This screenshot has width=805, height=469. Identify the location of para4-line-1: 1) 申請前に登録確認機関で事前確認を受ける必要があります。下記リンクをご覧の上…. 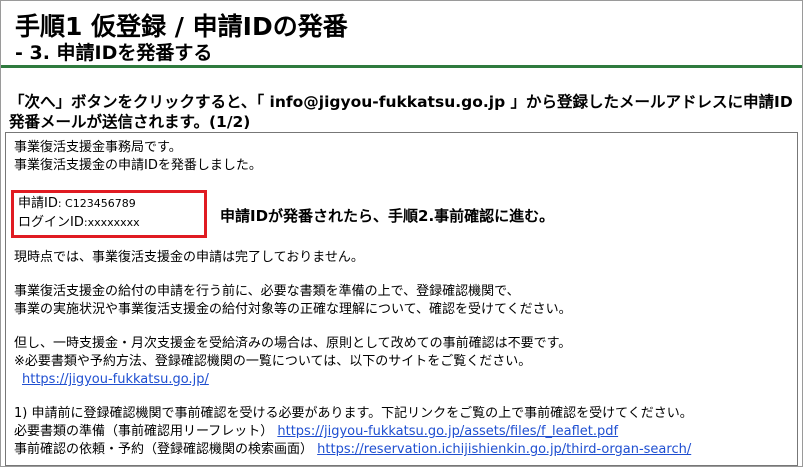
(353, 413).